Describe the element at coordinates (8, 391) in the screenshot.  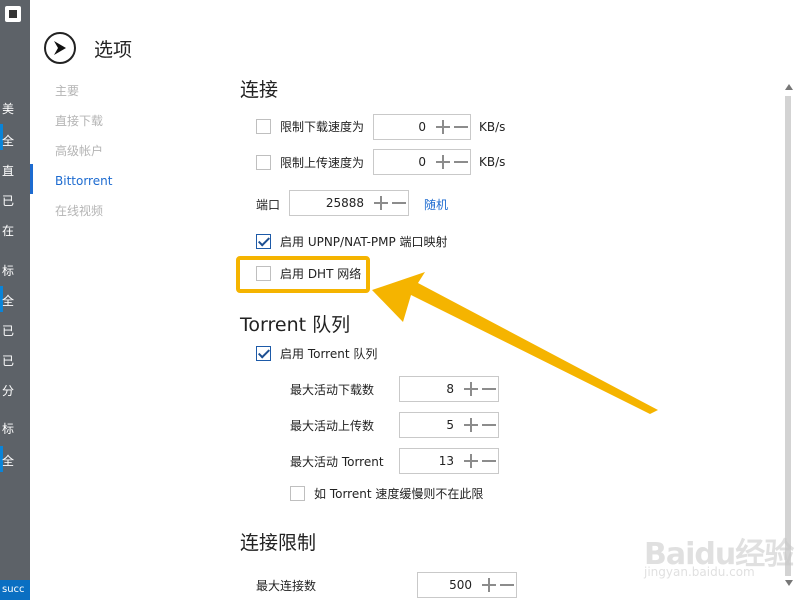
I see `bg-text: 分` at that location.